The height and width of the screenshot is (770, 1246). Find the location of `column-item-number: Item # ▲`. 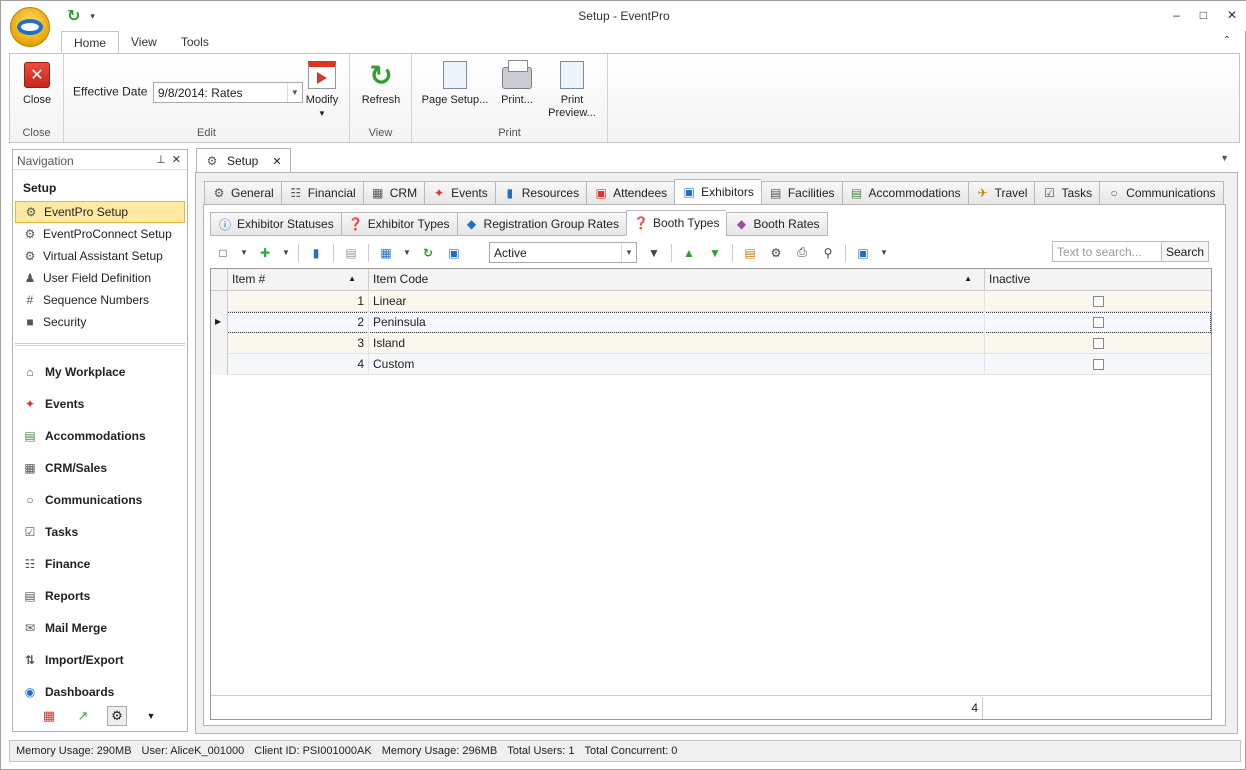

column-item-number: Item # ▲ is located at coordinates (298, 280).